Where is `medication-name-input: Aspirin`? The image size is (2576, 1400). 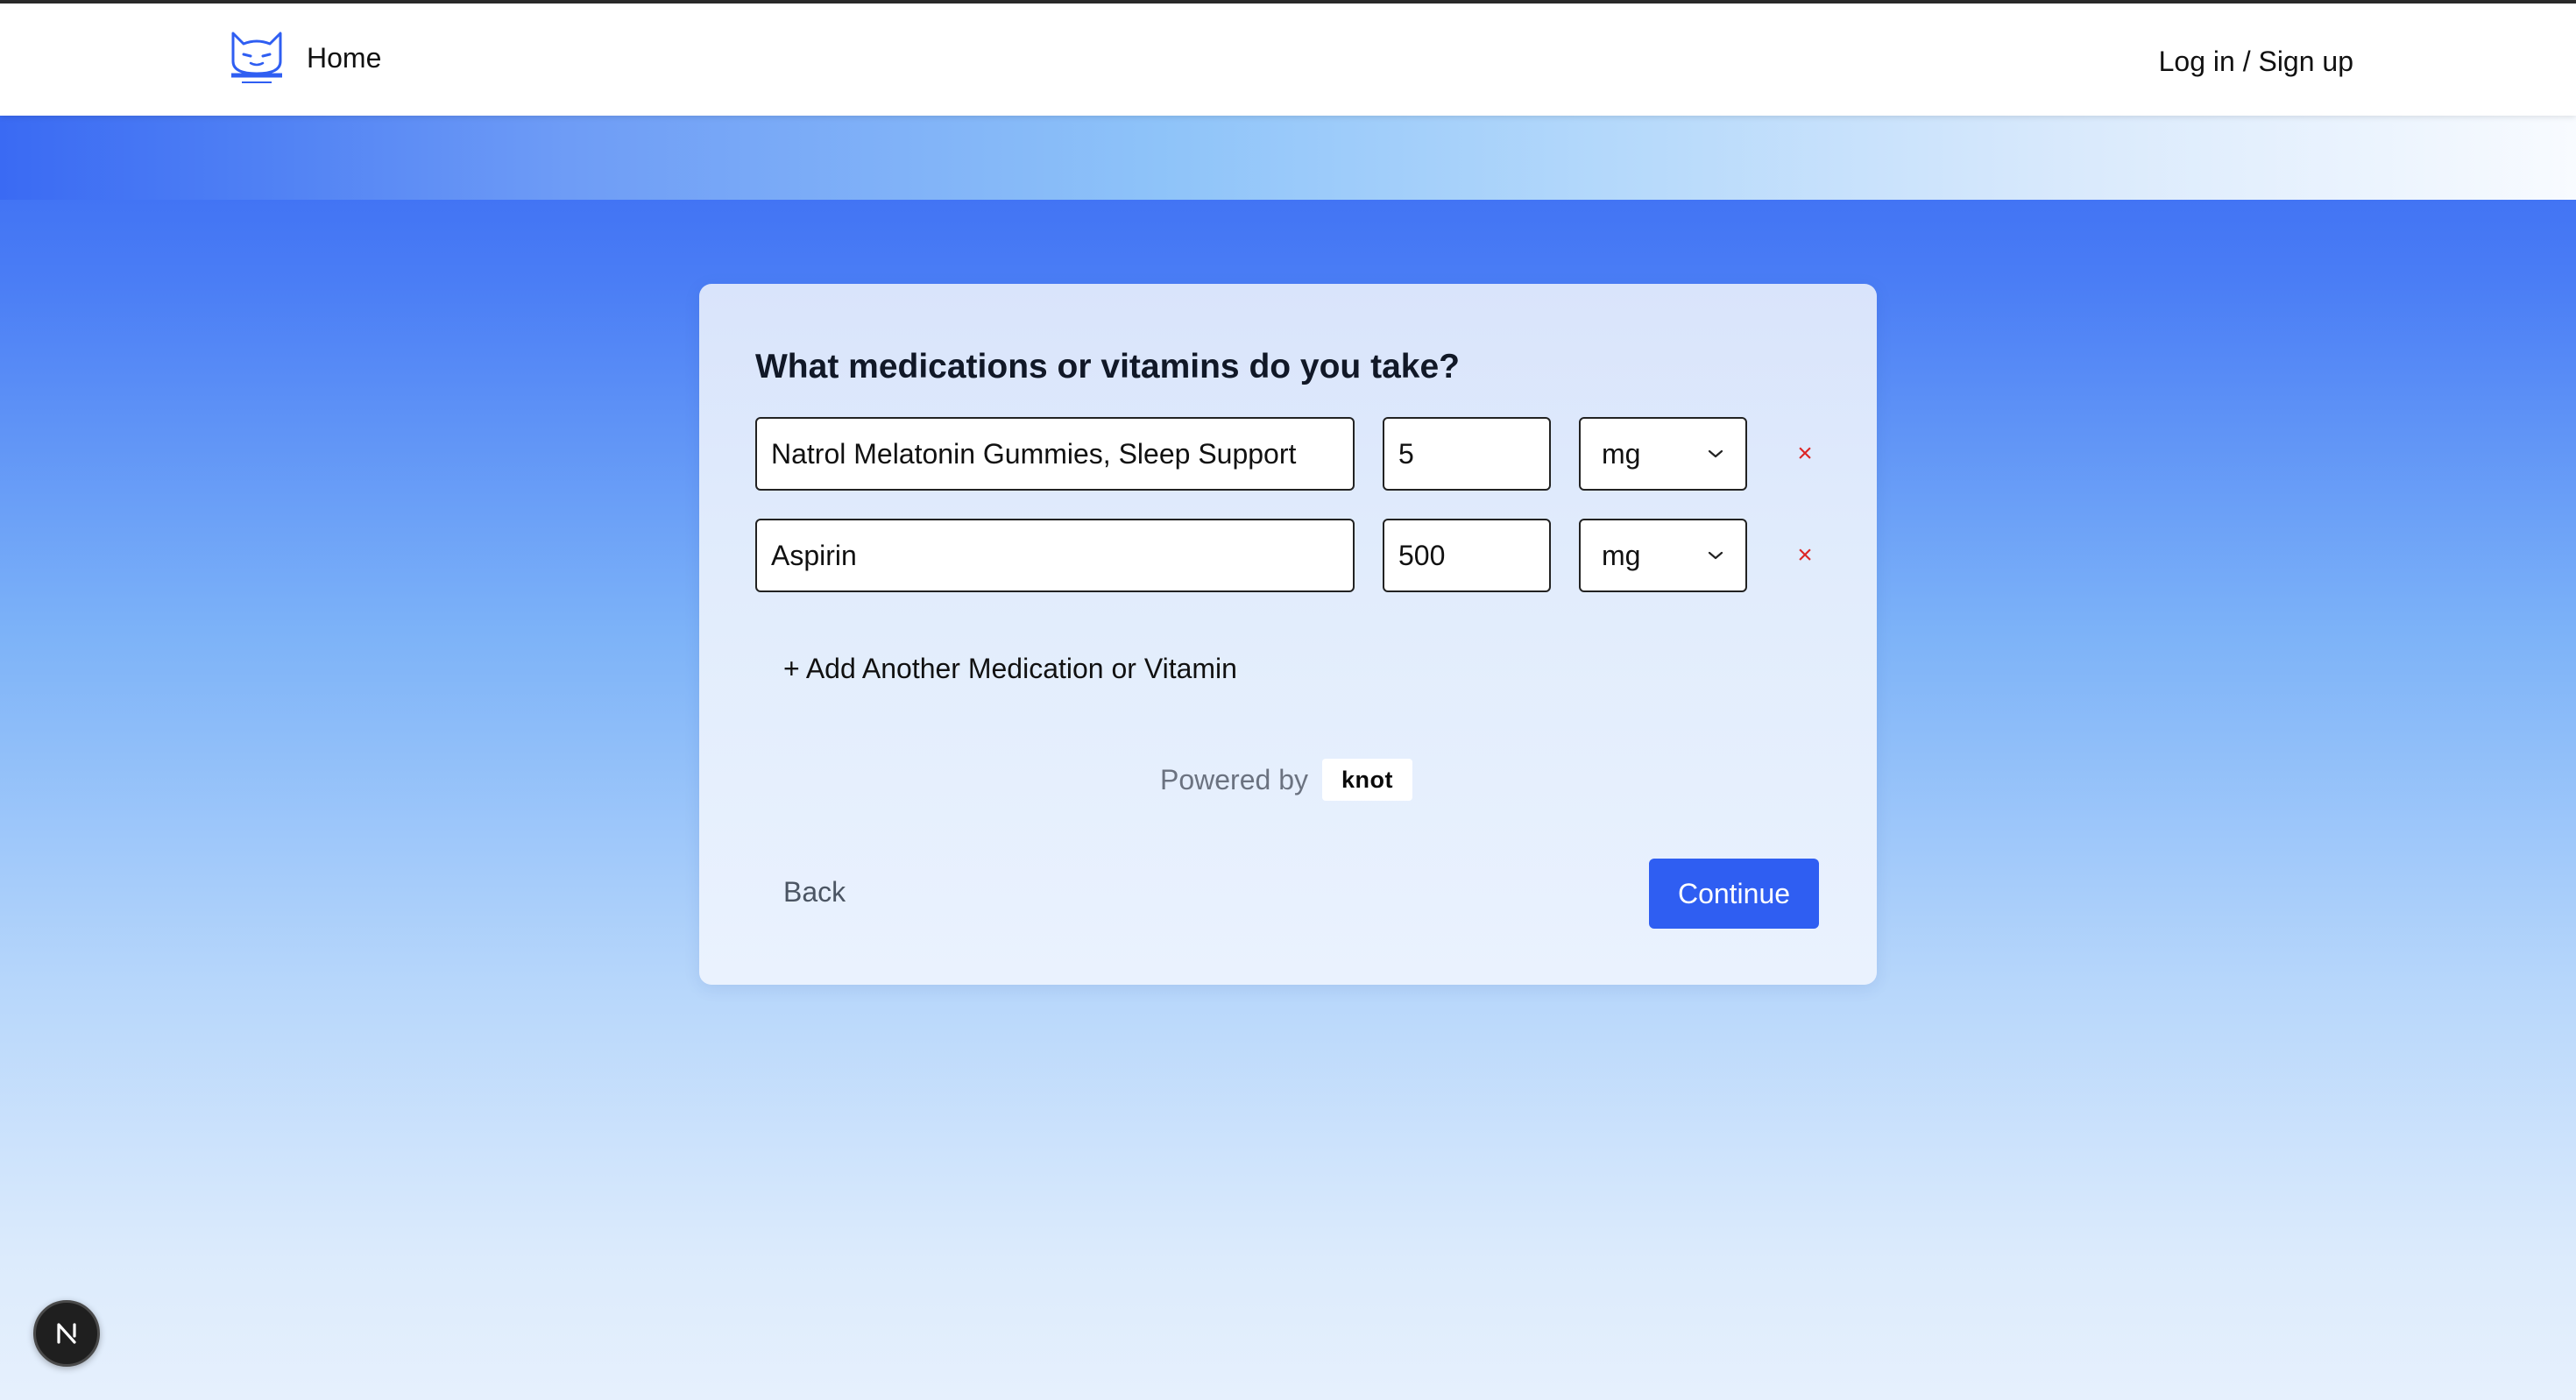 medication-name-input: Aspirin is located at coordinates (1055, 555).